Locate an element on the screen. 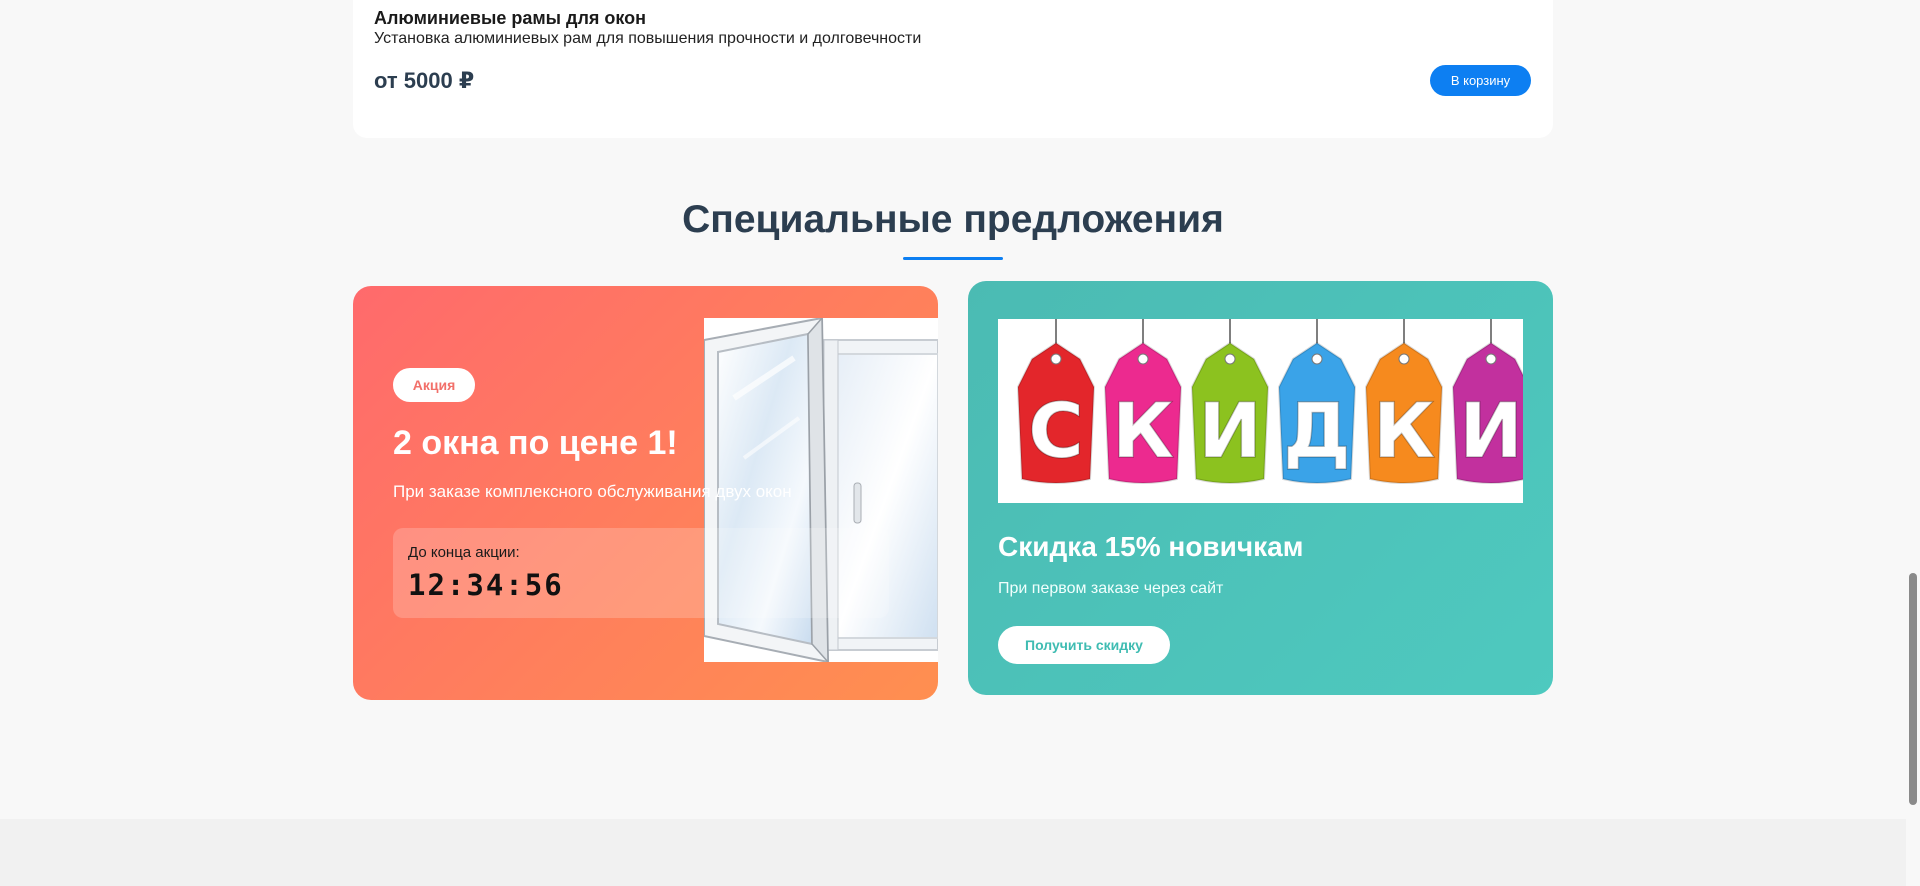 The height and width of the screenshot is (886, 1920). discount-banner-image: СКИДКИ is located at coordinates (1260, 411).